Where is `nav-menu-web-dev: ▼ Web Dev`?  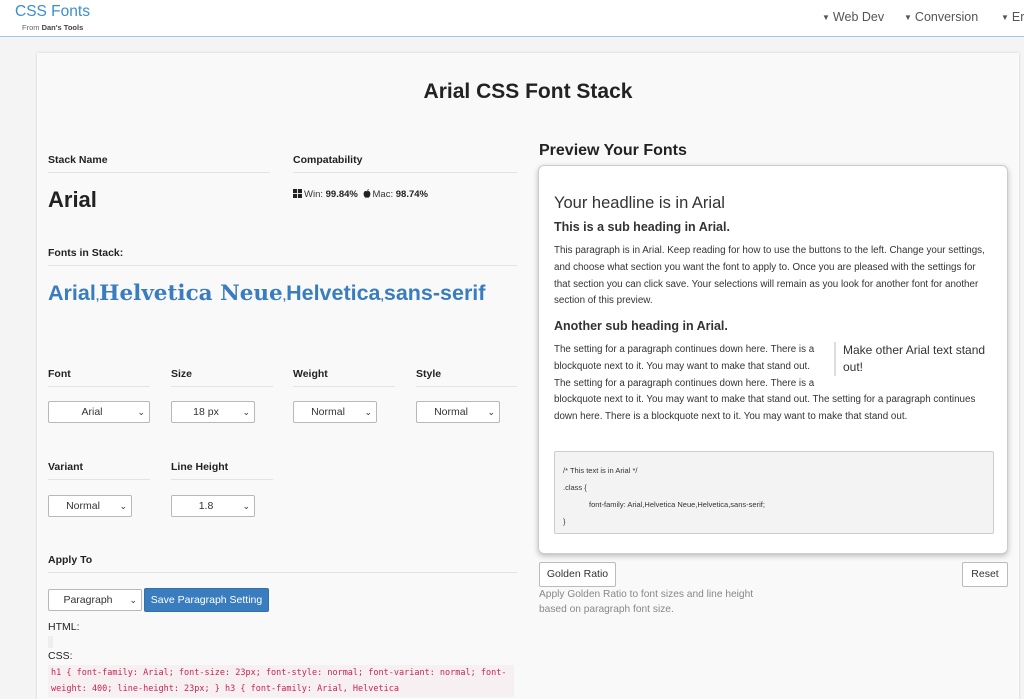
nav-menu-web-dev: ▼ Web Dev is located at coordinates (853, 17).